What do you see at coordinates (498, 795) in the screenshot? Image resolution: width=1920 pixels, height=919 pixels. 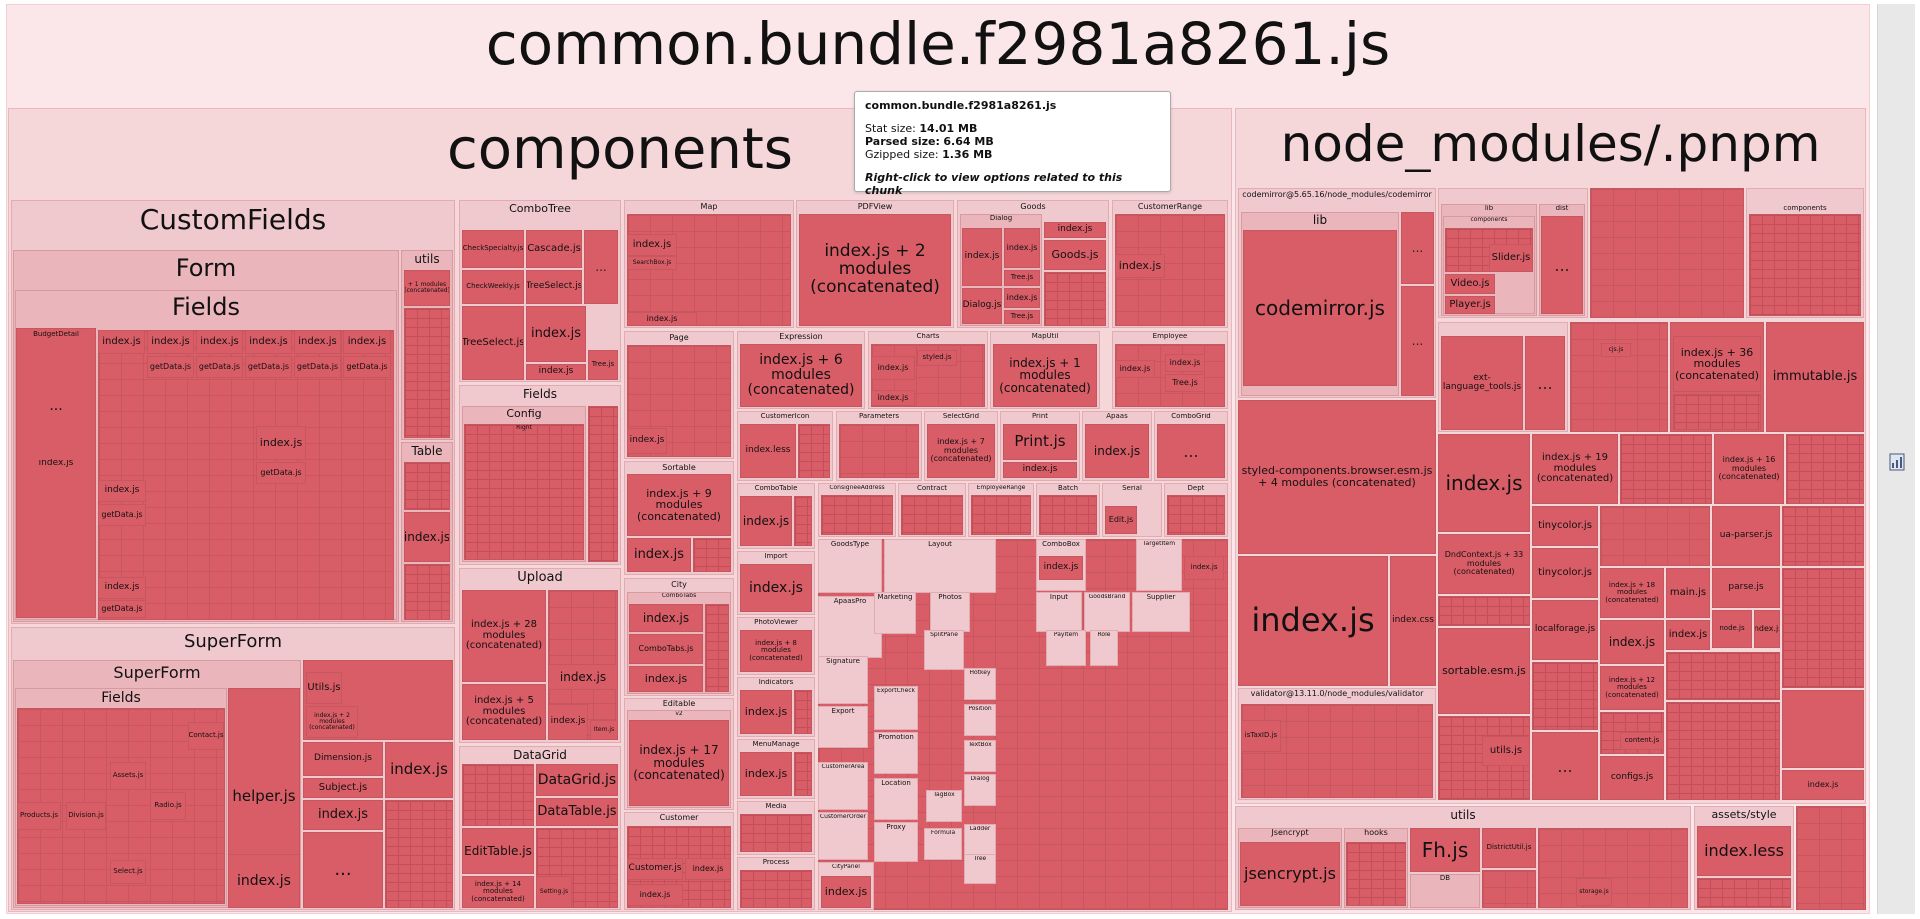 I see `datagrid-leaves` at bounding box center [498, 795].